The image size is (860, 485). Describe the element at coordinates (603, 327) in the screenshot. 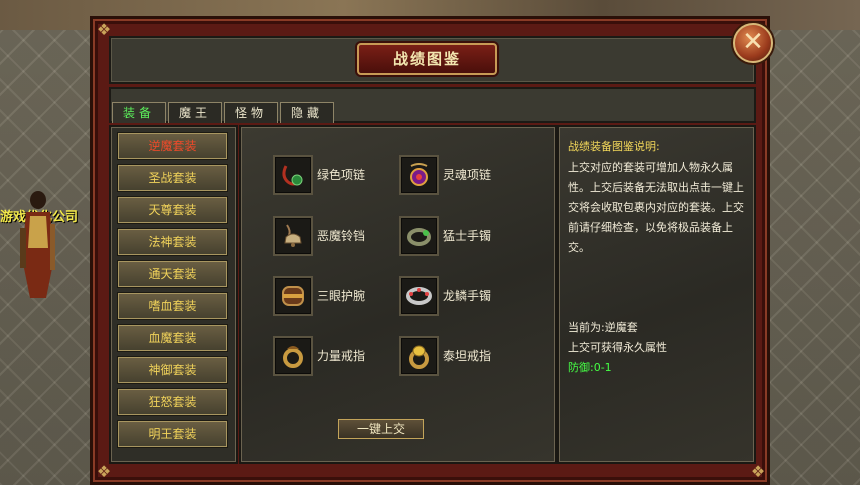

I see `current-set-text: 当前为:逆魔套` at that location.